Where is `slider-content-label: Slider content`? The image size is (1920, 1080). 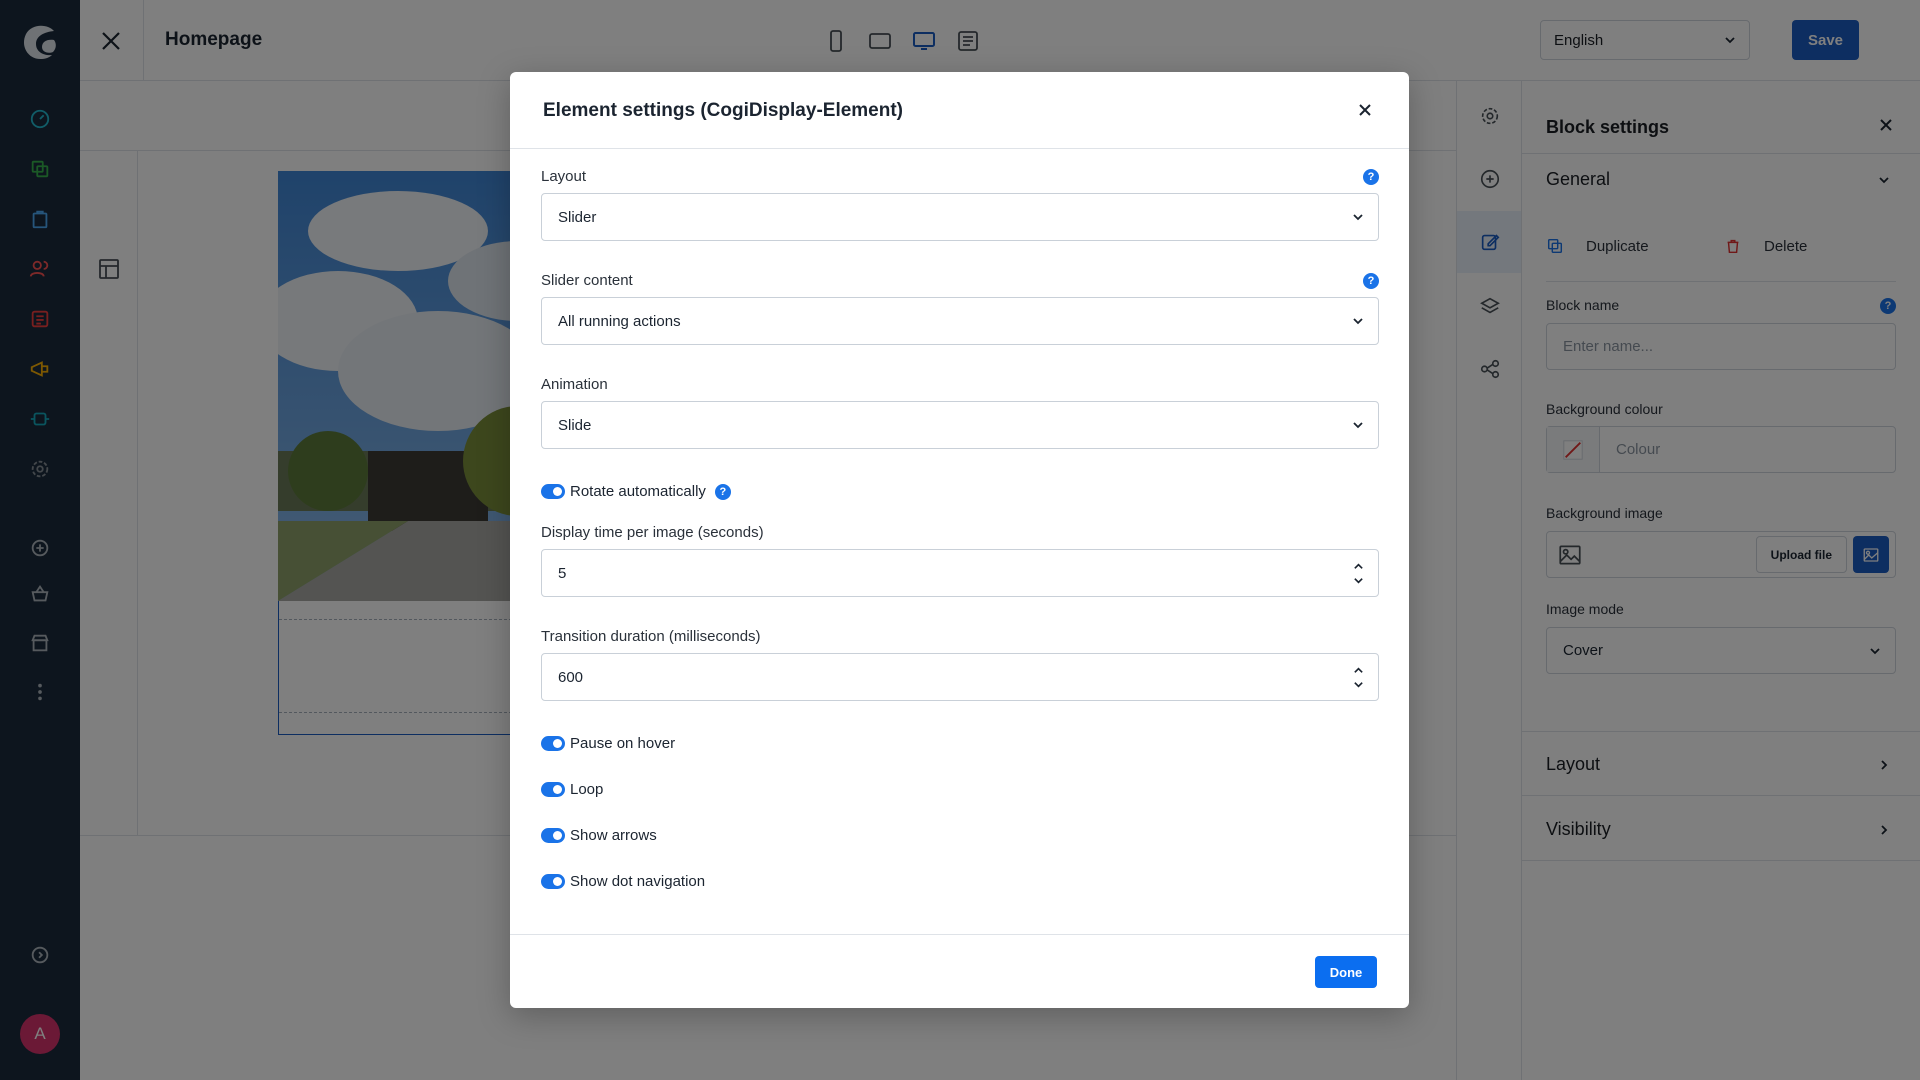
slider-content-label: Slider content is located at coordinates (587, 280).